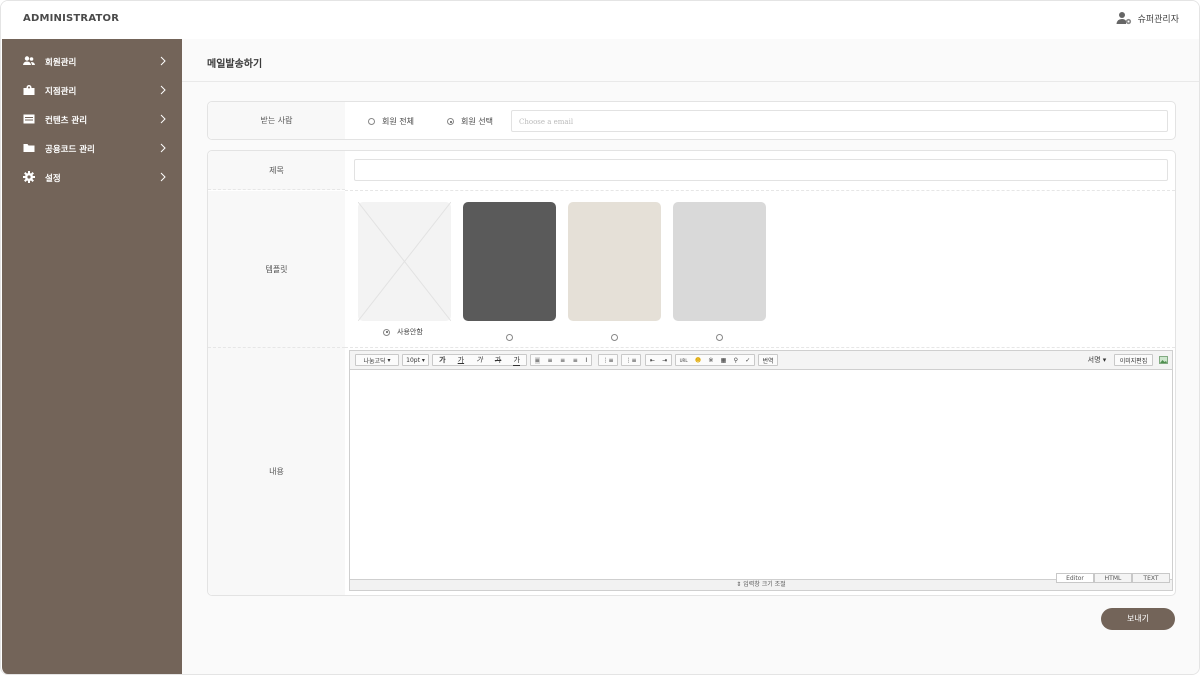  What do you see at coordinates (374, 361) in the screenshot?
I see `font-family-value: 나눔고딕` at bounding box center [374, 361].